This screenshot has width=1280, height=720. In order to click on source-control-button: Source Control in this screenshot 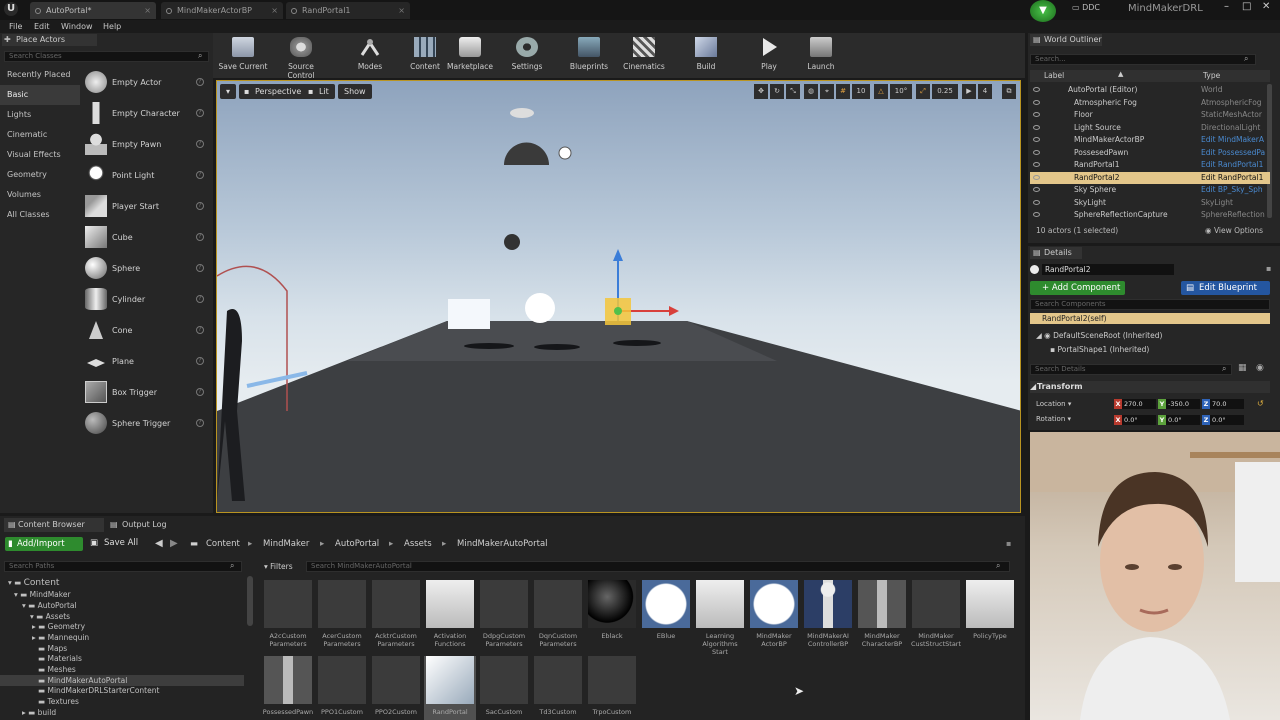, I will do `click(301, 57)`.